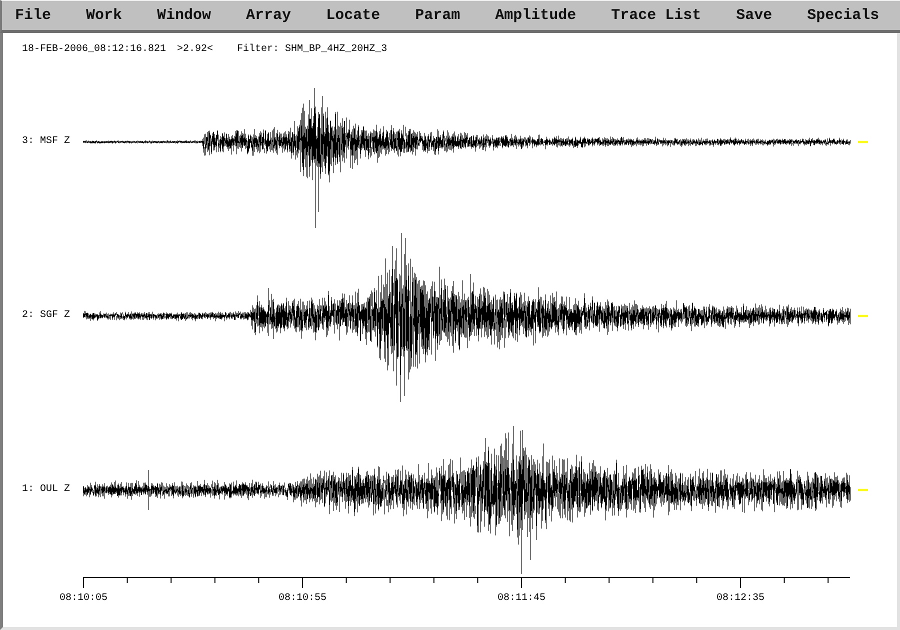  What do you see at coordinates (184, 15) in the screenshot?
I see `menu-item: Window` at bounding box center [184, 15].